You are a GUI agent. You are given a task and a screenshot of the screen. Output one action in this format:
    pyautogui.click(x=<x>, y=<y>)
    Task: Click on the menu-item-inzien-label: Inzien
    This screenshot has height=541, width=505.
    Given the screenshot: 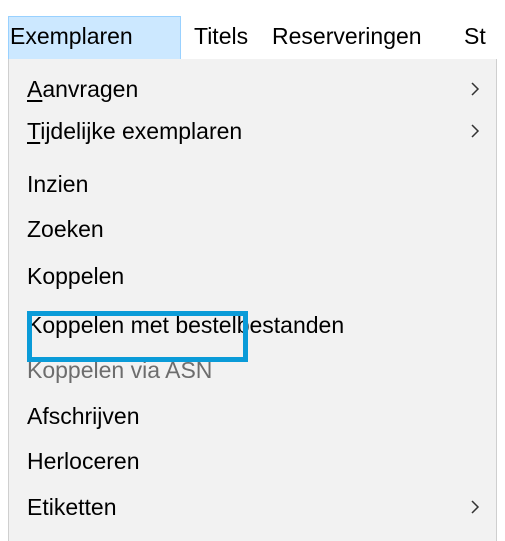 What is the action you would take?
    pyautogui.click(x=58, y=184)
    